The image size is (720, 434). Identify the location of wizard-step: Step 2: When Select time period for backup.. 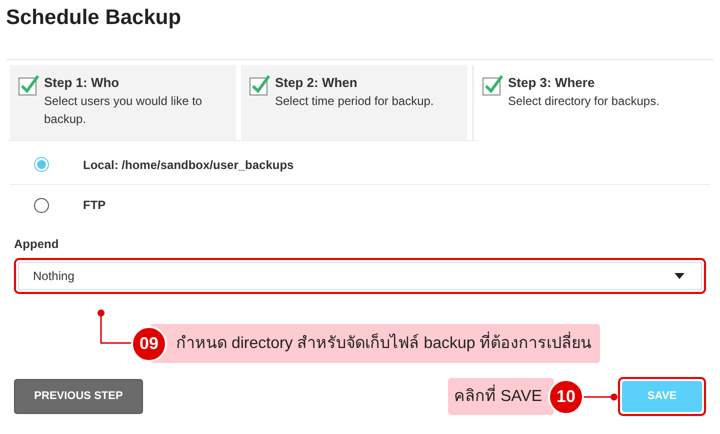
(354, 102).